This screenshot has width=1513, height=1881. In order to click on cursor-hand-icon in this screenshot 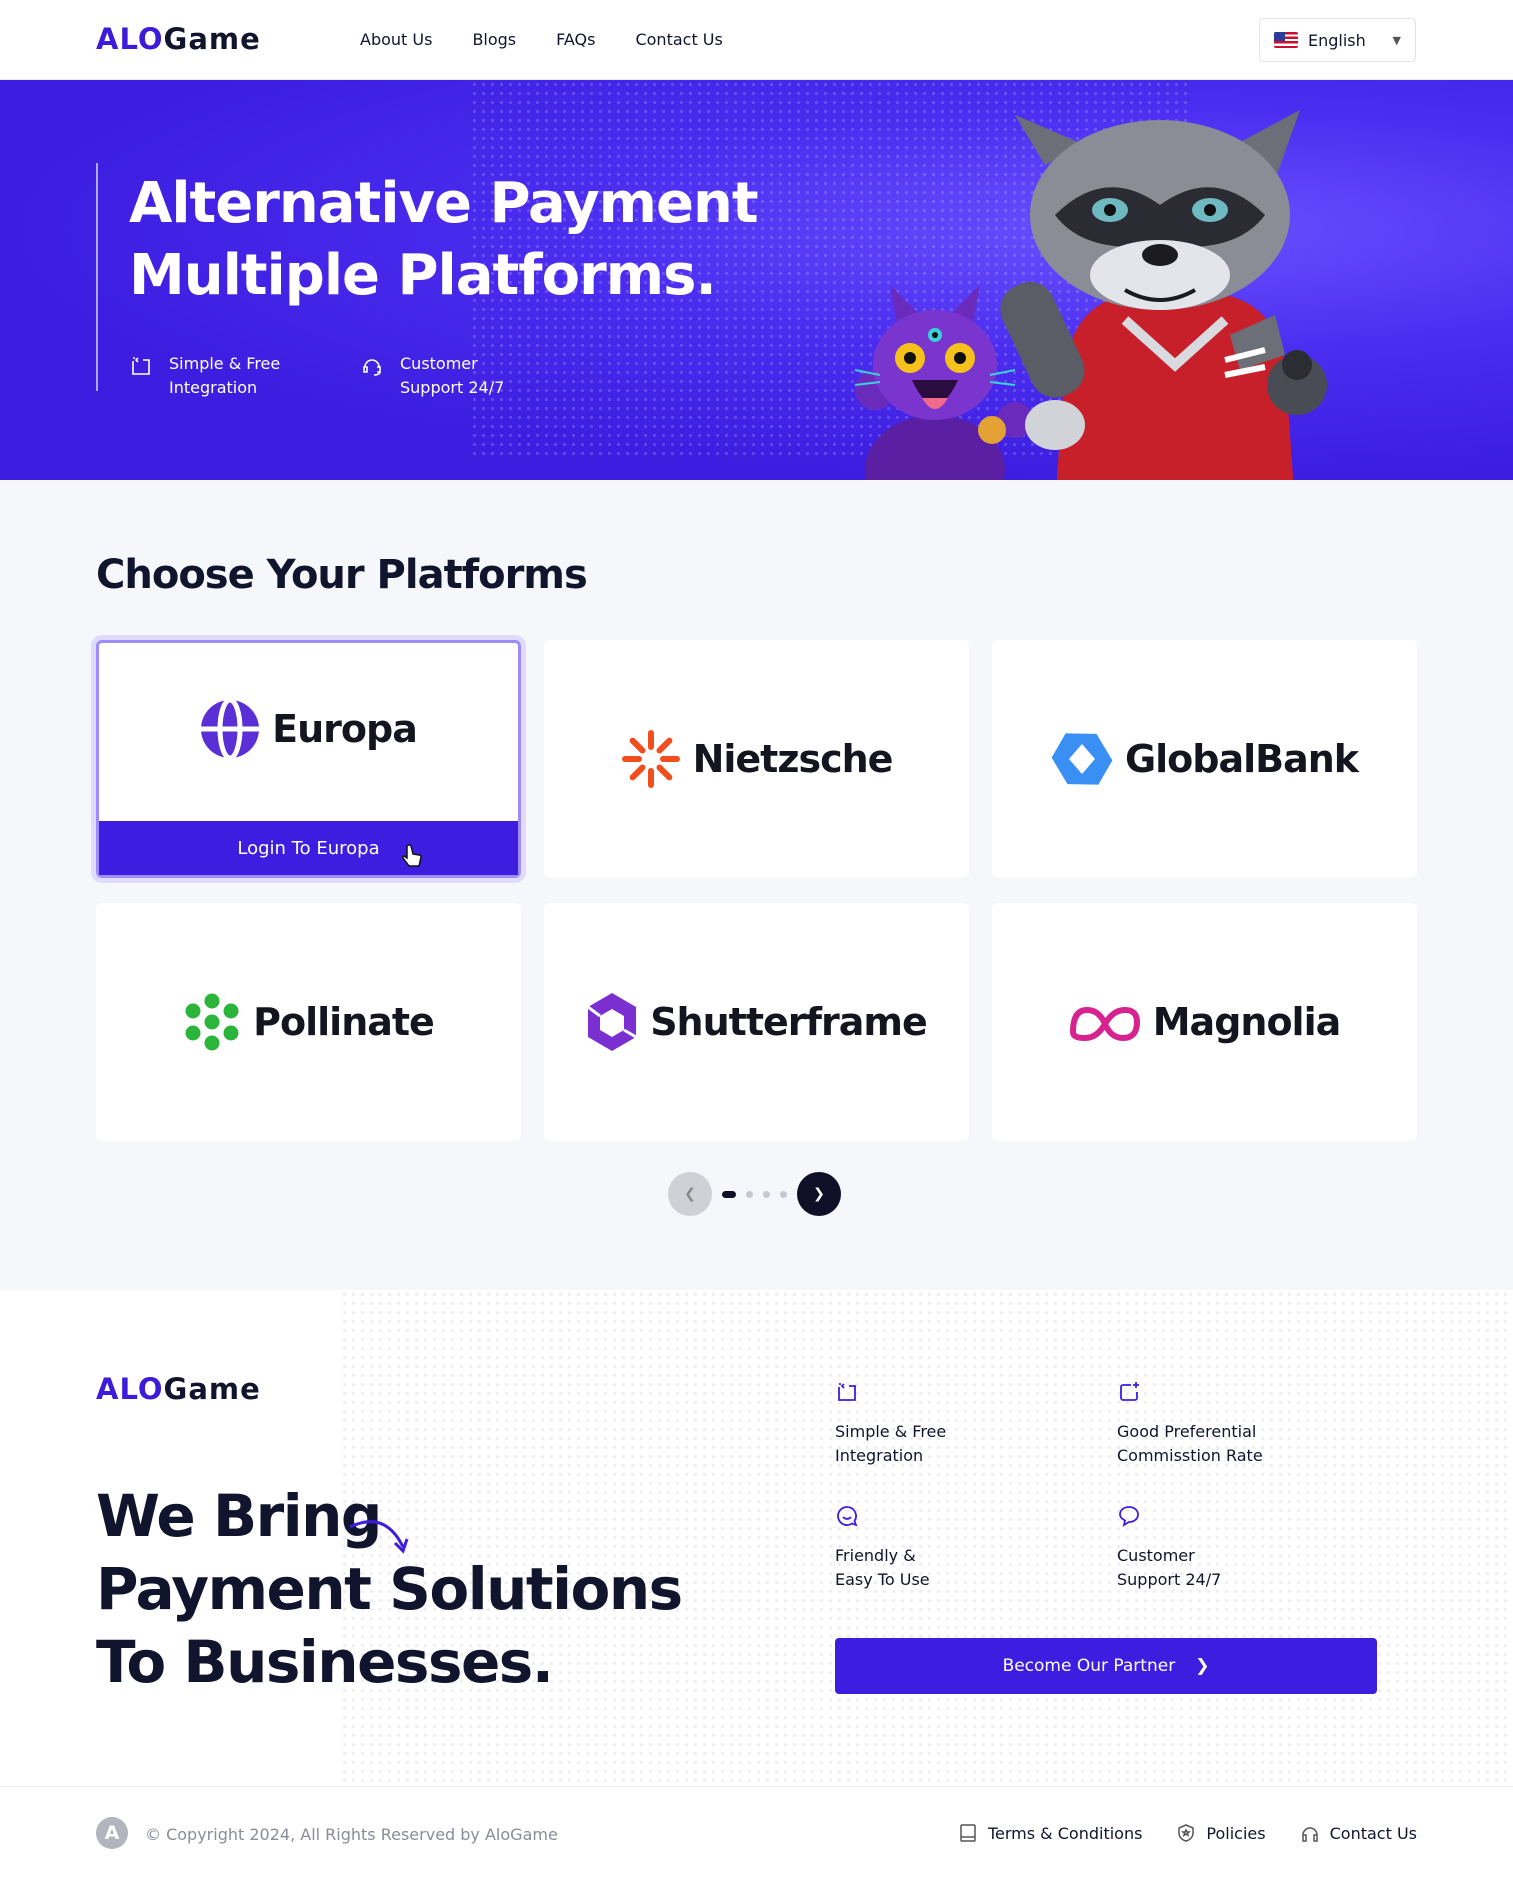, I will do `click(411, 855)`.